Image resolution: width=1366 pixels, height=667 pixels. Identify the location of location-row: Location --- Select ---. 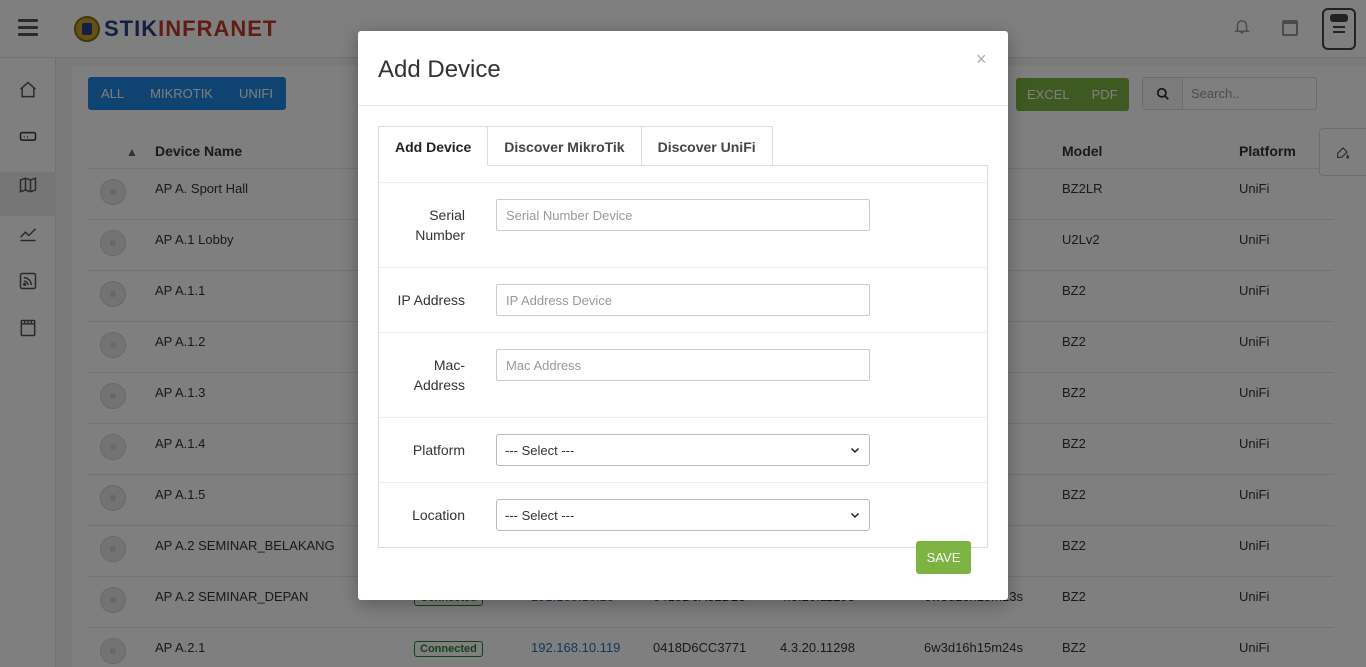
(683, 514).